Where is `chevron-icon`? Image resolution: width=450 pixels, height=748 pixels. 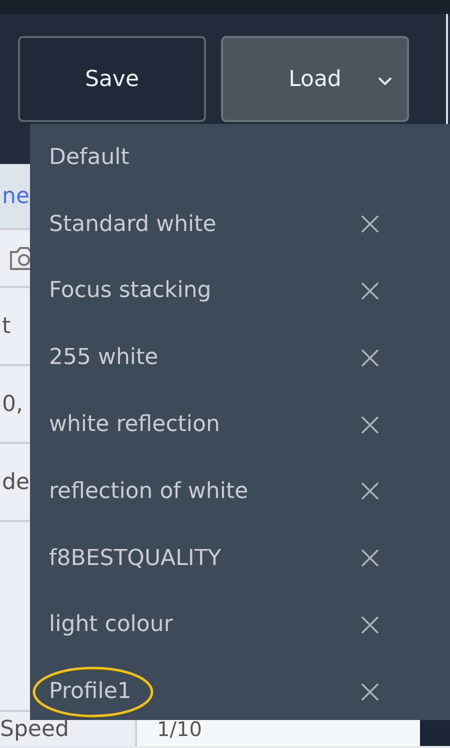
chevron-icon is located at coordinates (385, 81).